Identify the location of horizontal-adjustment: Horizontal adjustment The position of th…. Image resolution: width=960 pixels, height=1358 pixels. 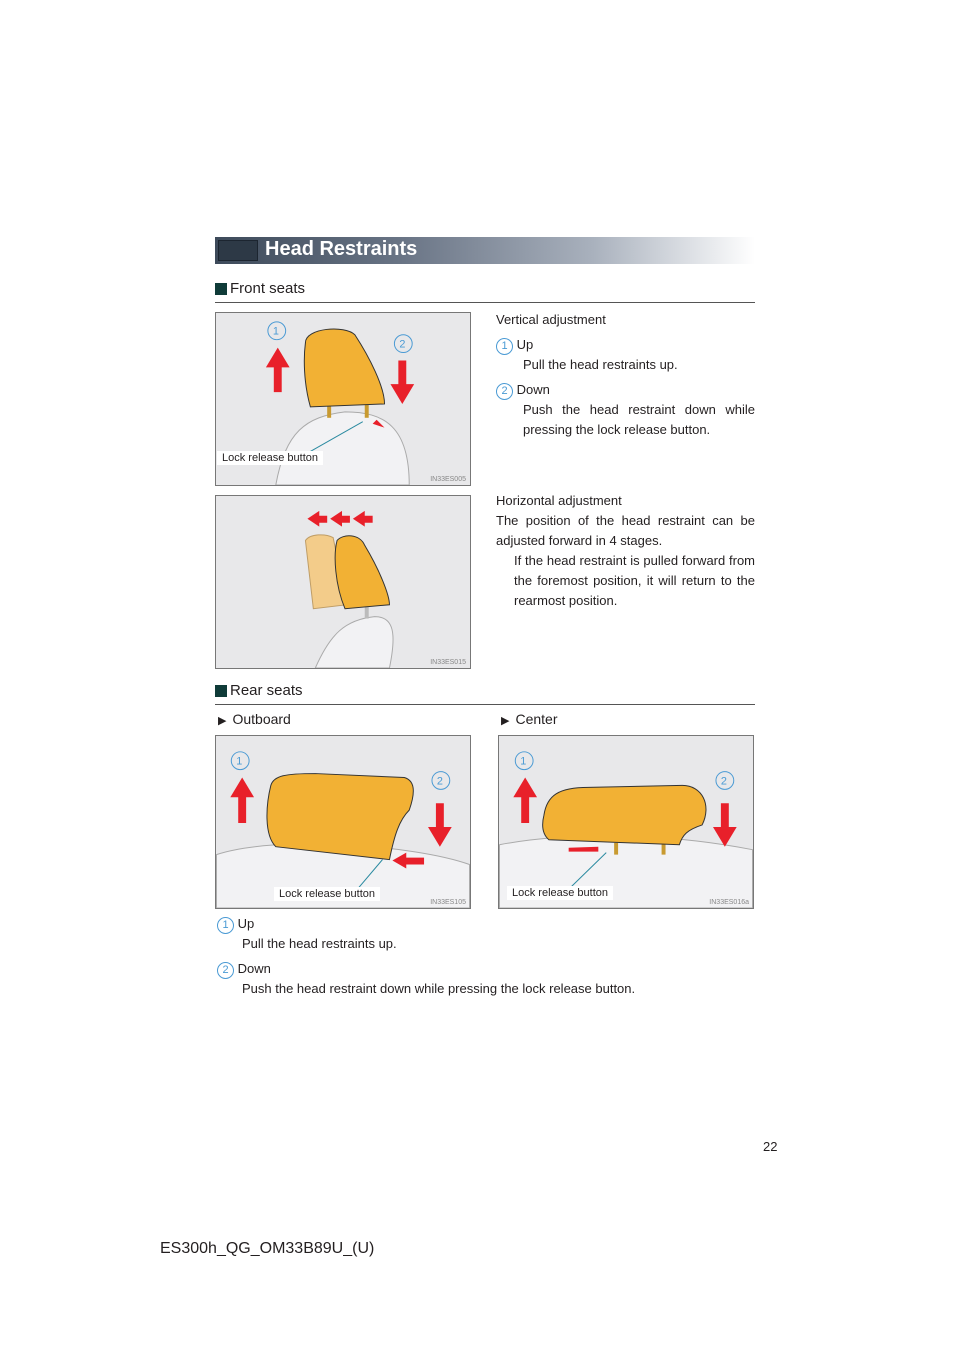
(625, 551).